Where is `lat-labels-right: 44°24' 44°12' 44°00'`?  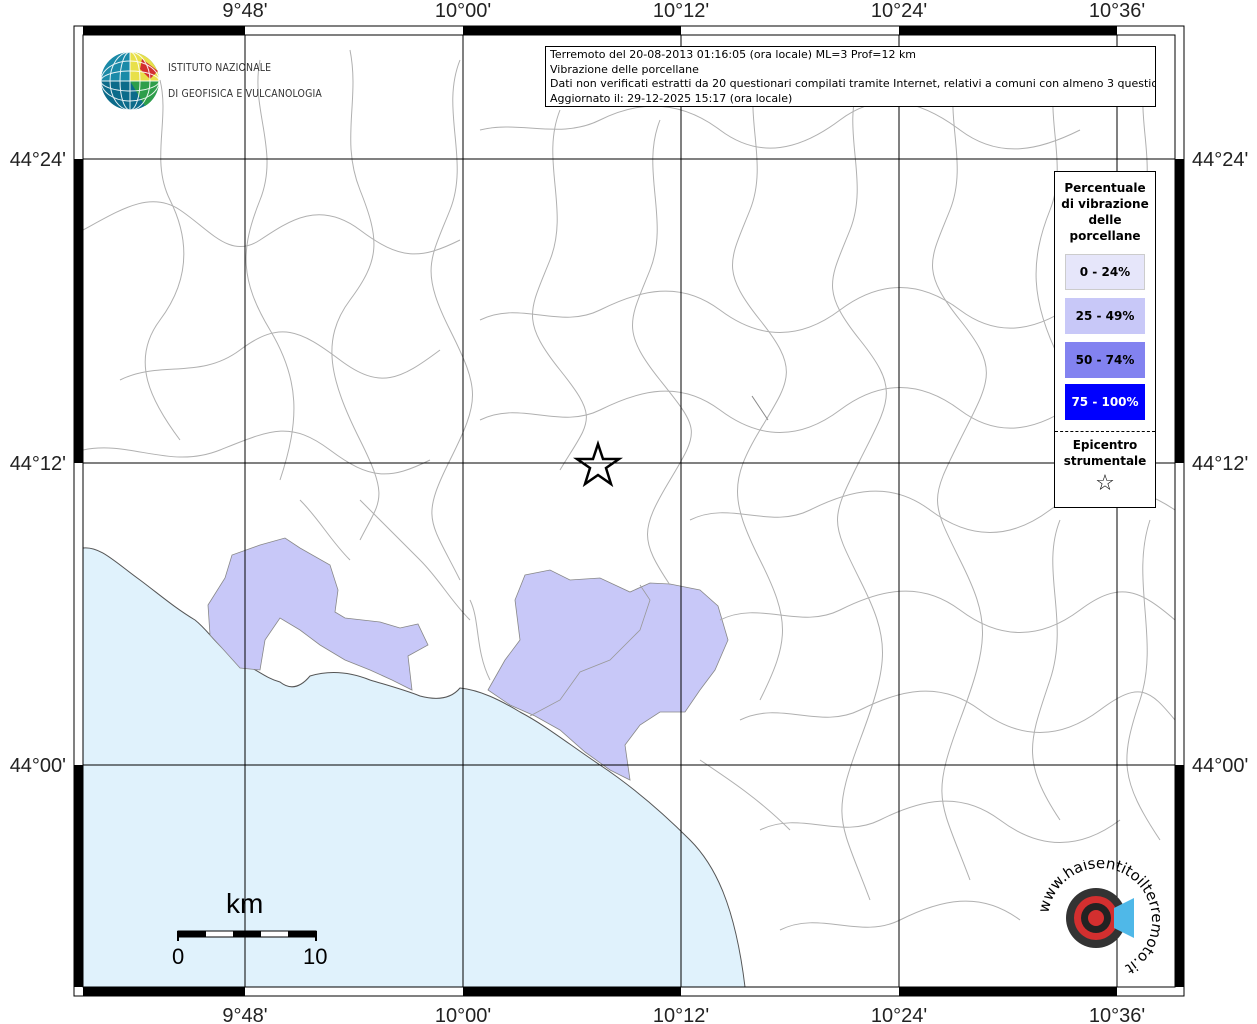
lat-labels-right: 44°24' 44°12' 44°00' is located at coordinates (1220, 463).